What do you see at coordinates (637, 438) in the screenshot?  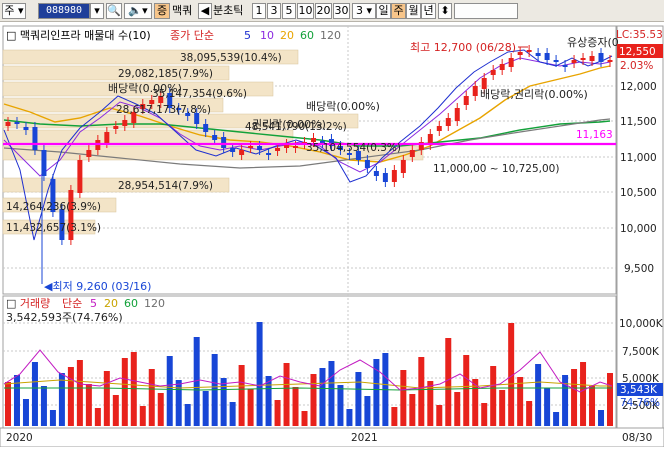 I see `date-end: 08/30` at bounding box center [637, 438].